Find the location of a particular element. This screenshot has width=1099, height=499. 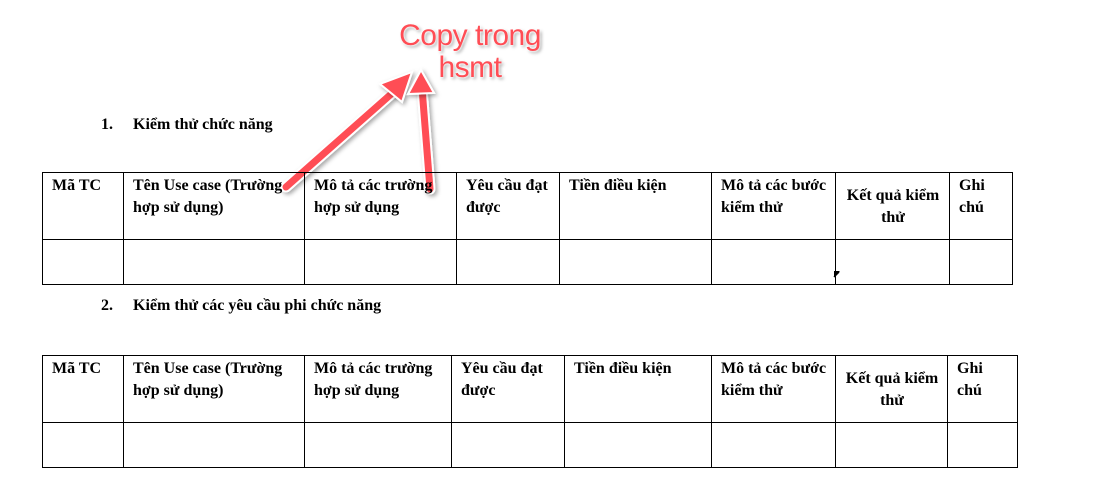

section-1-number: 1. is located at coordinates (107, 124).